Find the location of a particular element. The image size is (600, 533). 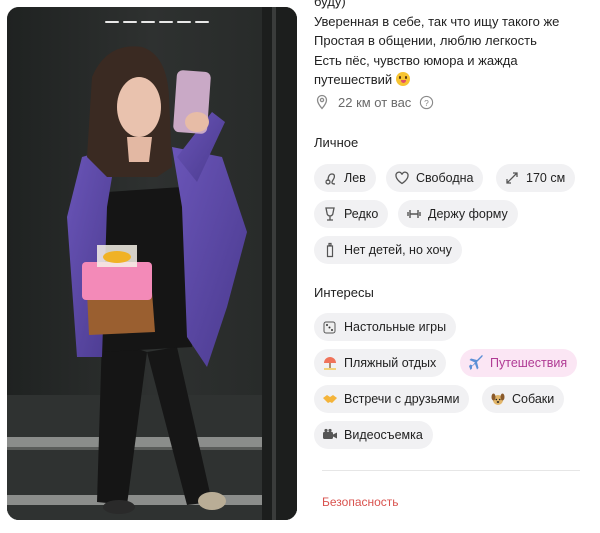

chip-relationship: Свободна is located at coordinates (435, 178).